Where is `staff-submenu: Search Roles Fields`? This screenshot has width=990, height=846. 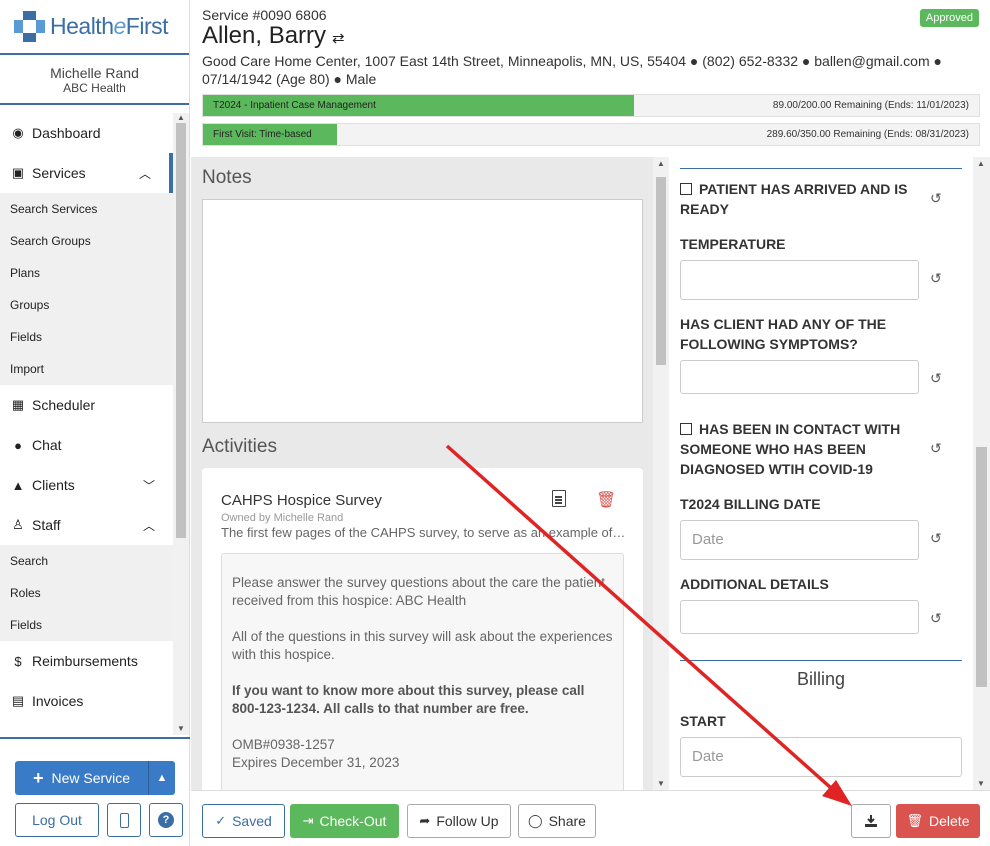 staff-submenu: Search Roles Fields is located at coordinates (86, 593).